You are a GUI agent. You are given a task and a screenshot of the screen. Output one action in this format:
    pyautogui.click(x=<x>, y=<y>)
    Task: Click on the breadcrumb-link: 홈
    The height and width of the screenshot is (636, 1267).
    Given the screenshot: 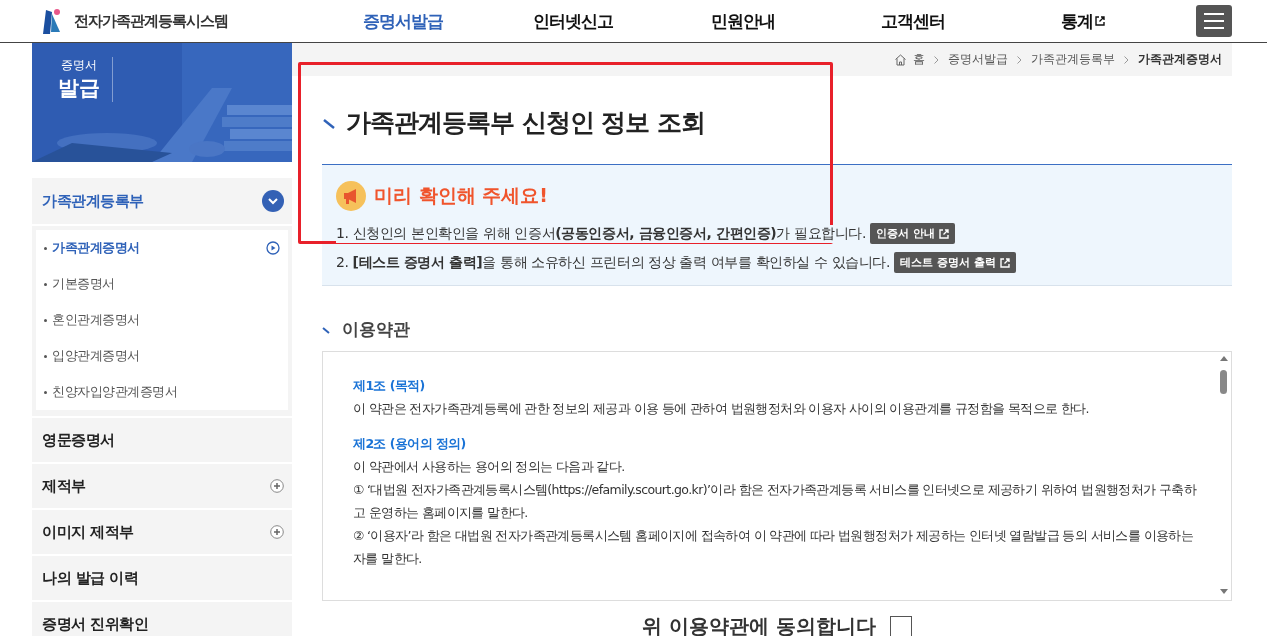 What is the action you would take?
    pyautogui.click(x=919, y=59)
    